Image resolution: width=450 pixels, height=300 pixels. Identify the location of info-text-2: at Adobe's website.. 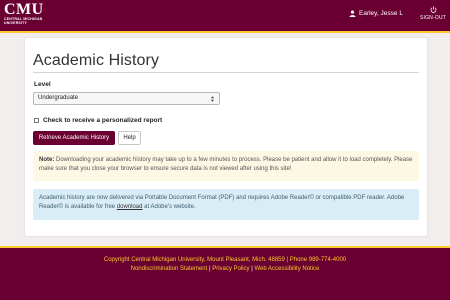
(170, 206).